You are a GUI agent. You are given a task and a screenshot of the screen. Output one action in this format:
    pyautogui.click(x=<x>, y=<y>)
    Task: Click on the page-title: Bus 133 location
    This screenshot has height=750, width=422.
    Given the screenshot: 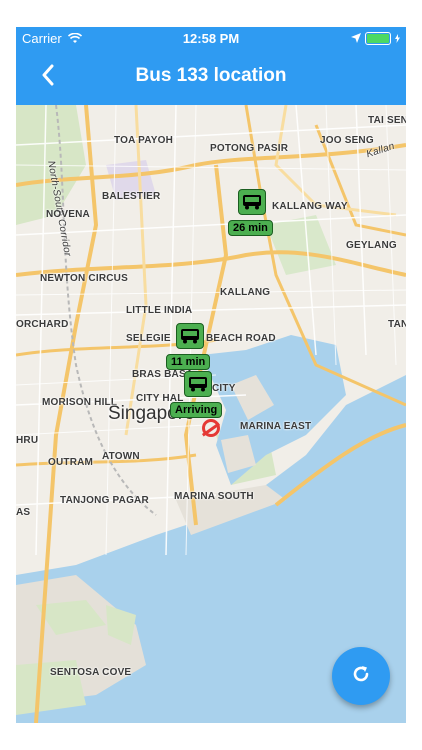 What is the action you would take?
    pyautogui.click(x=211, y=75)
    